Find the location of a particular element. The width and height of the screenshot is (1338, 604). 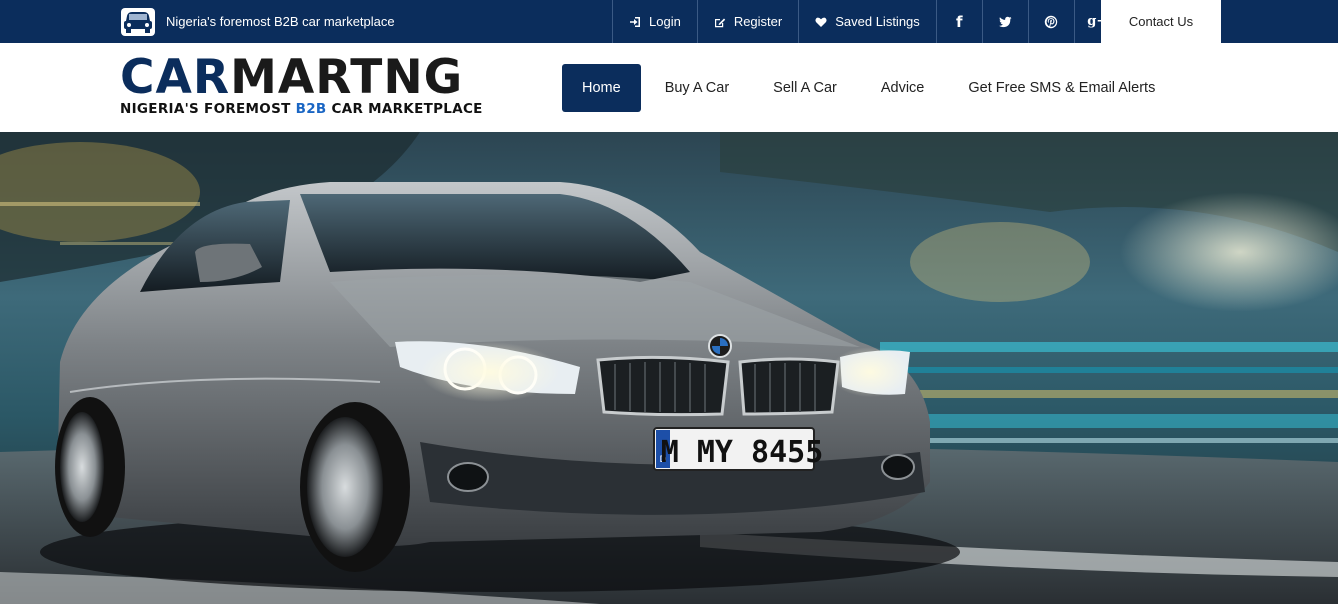

nav-home: Home is located at coordinates (601, 88).